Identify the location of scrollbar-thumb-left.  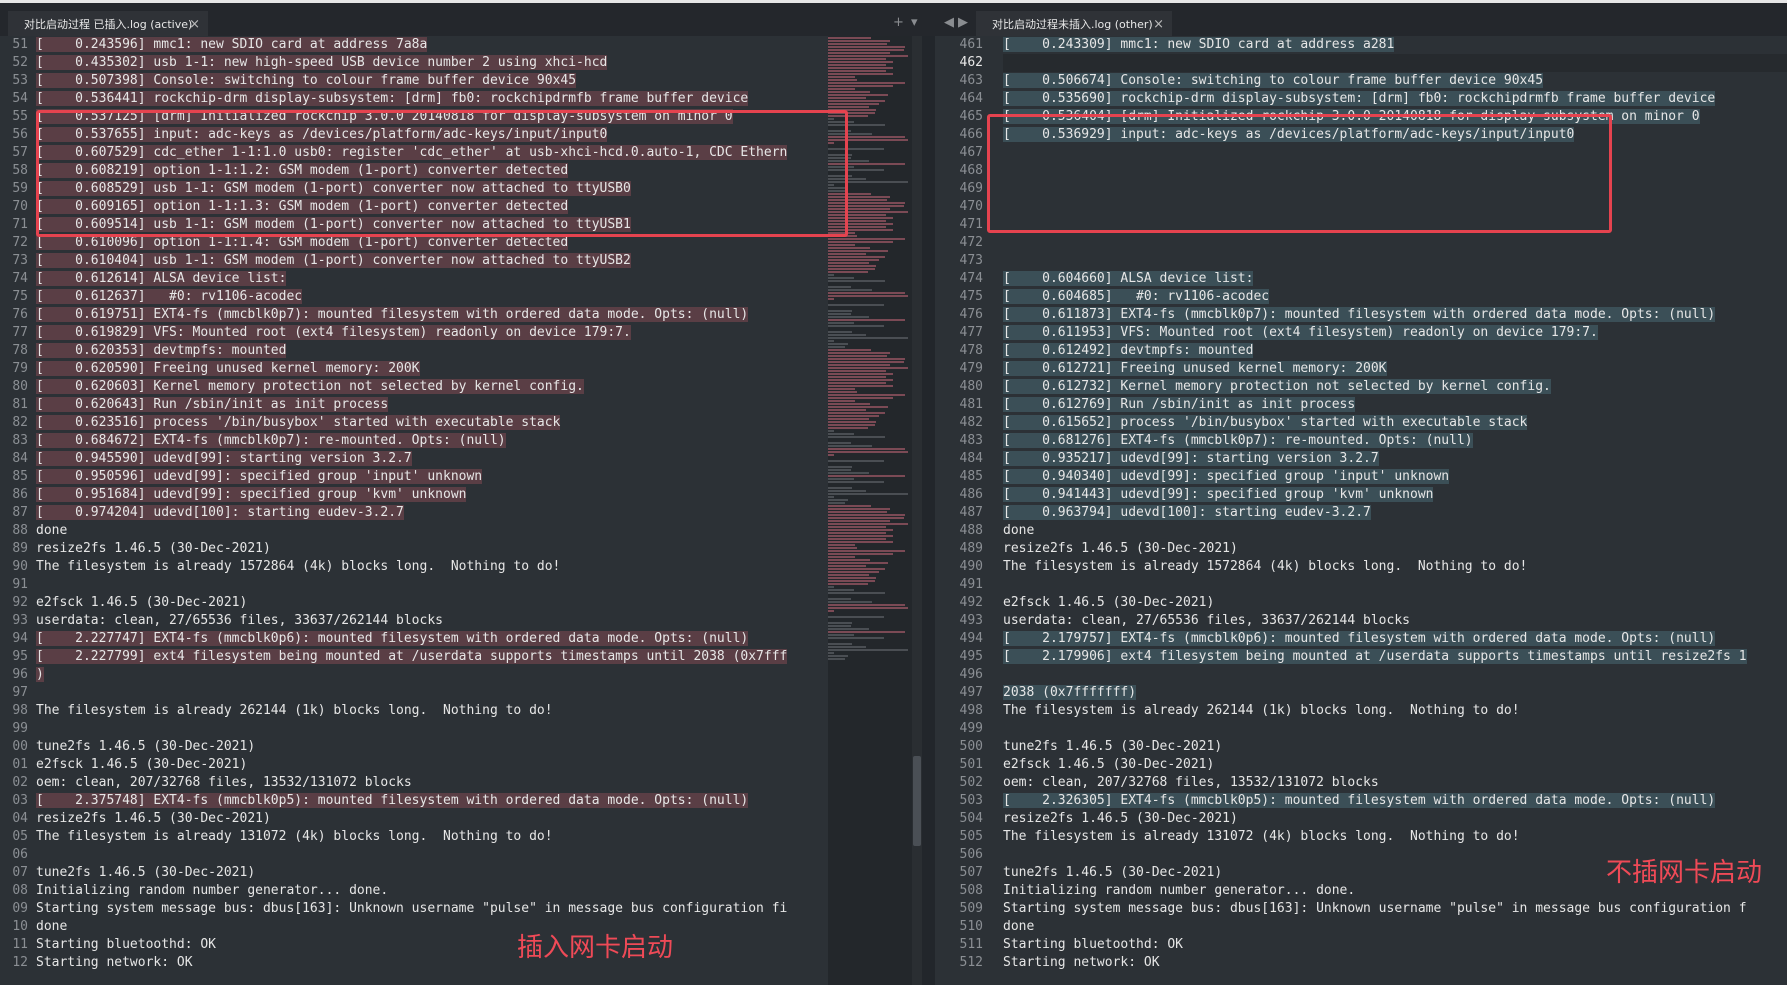
(917, 801).